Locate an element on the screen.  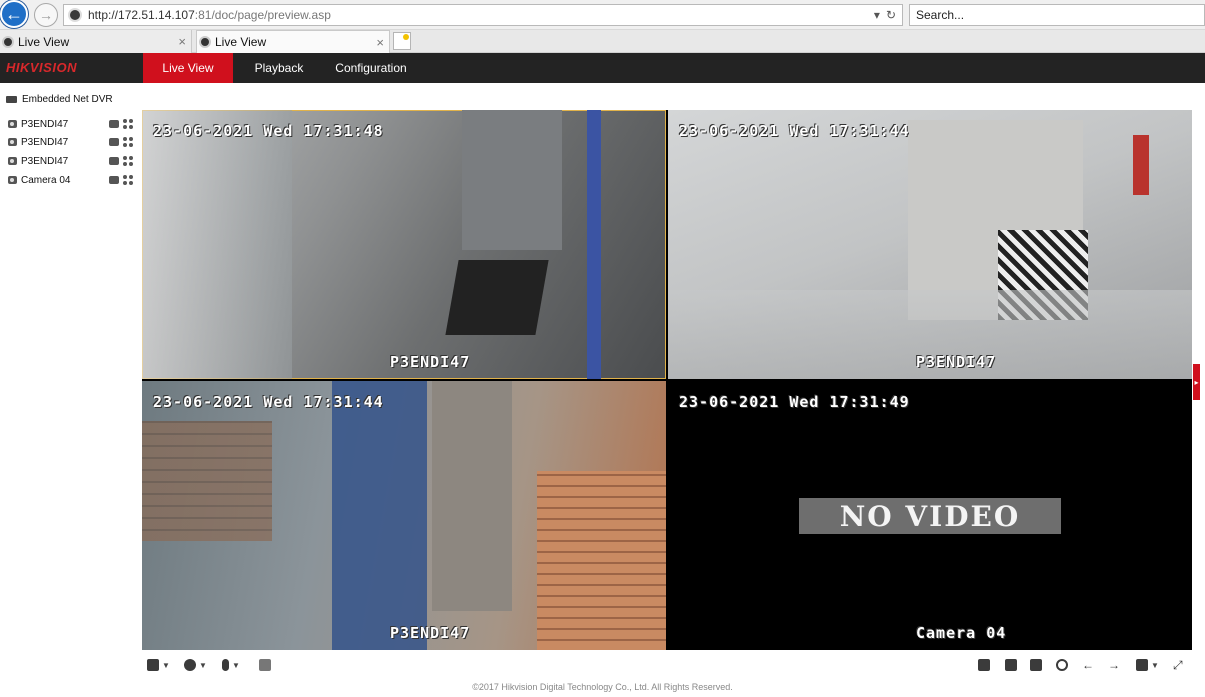
zoom-button is located at coordinates (1062, 665).